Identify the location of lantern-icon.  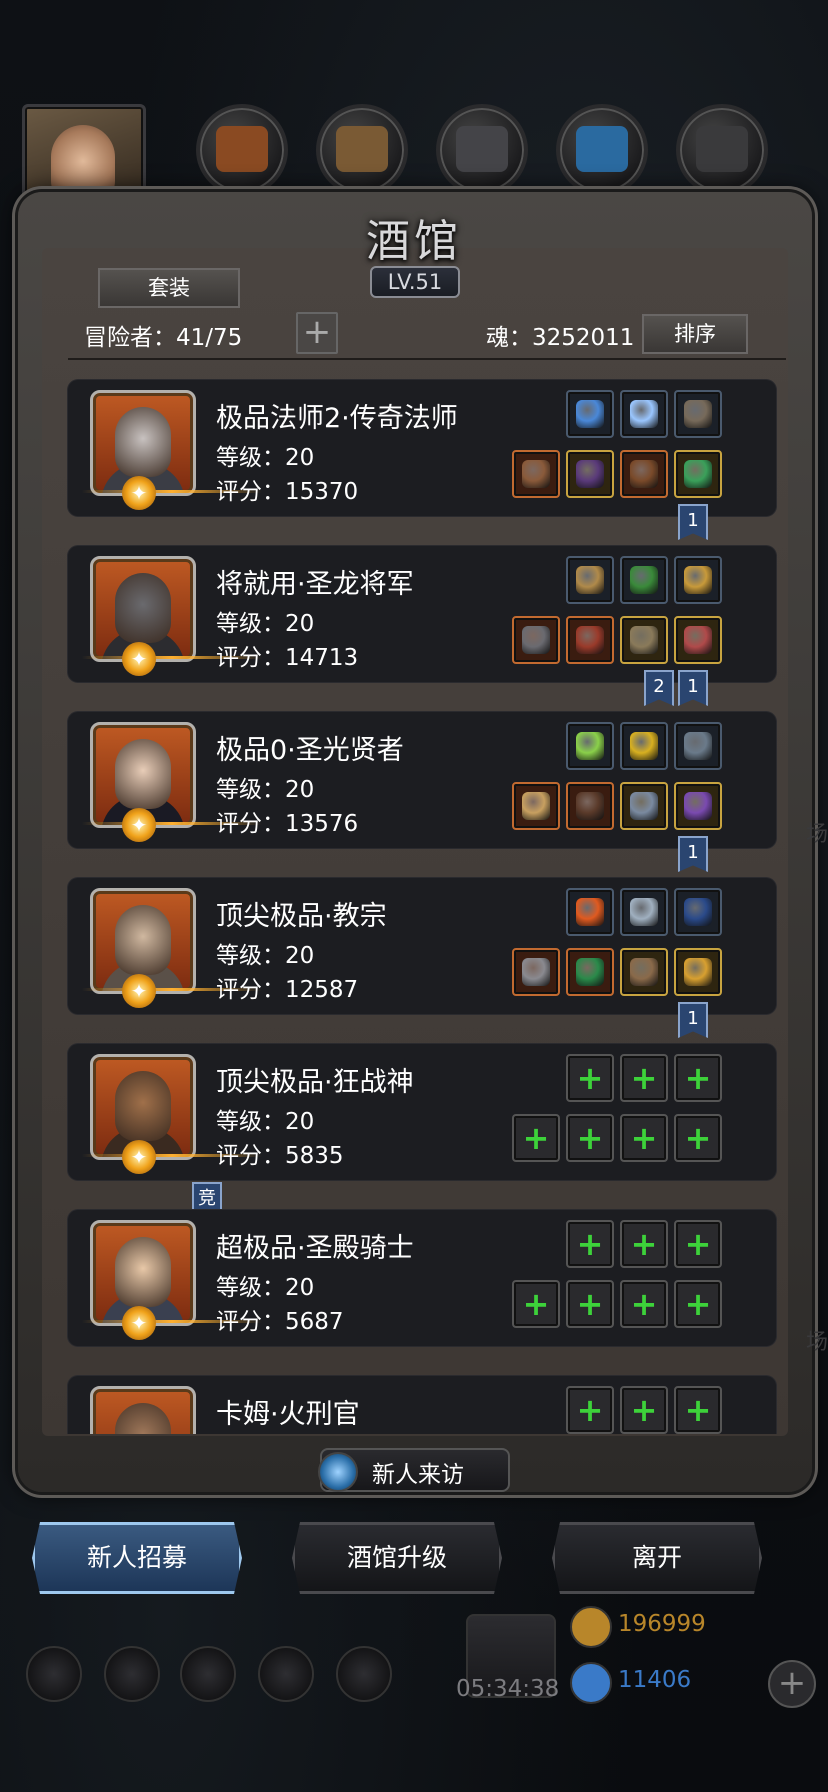
(698, 580).